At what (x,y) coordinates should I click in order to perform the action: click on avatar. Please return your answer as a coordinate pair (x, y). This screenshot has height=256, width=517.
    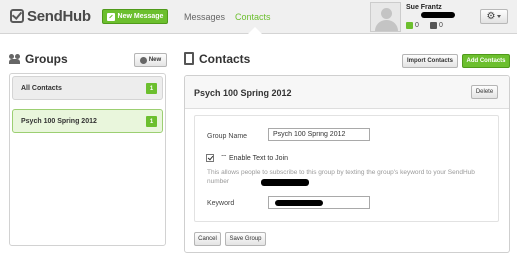
    Looking at the image, I should click on (385, 17).